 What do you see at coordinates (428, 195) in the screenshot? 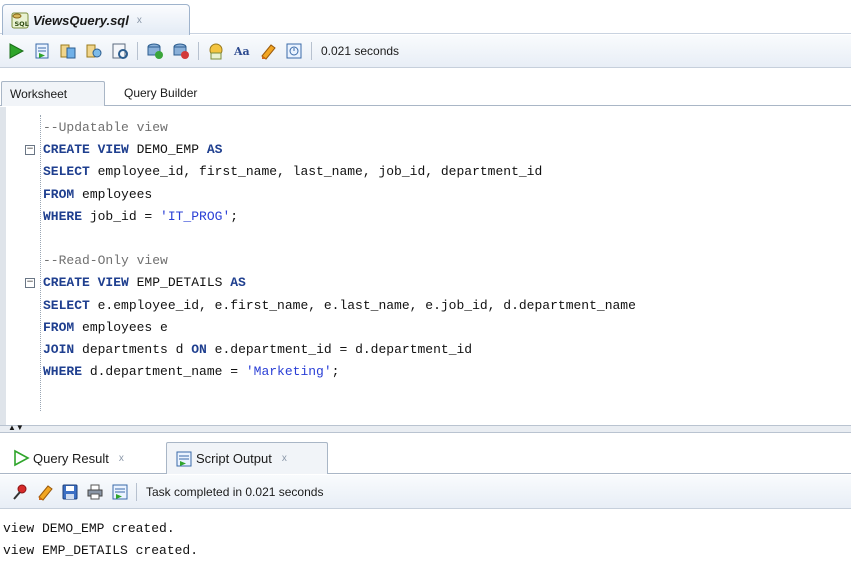
I see `code-line: FROM employees` at bounding box center [428, 195].